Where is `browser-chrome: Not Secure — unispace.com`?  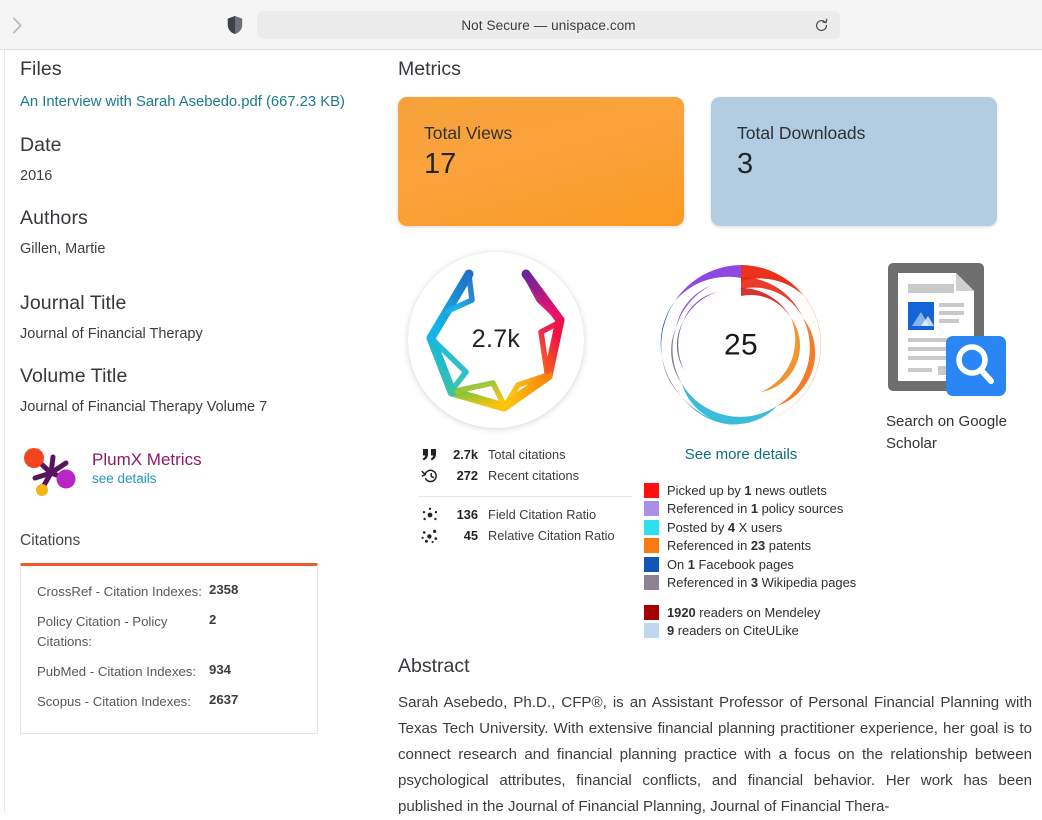
browser-chrome: Not Secure — unispace.com is located at coordinates (521, 25).